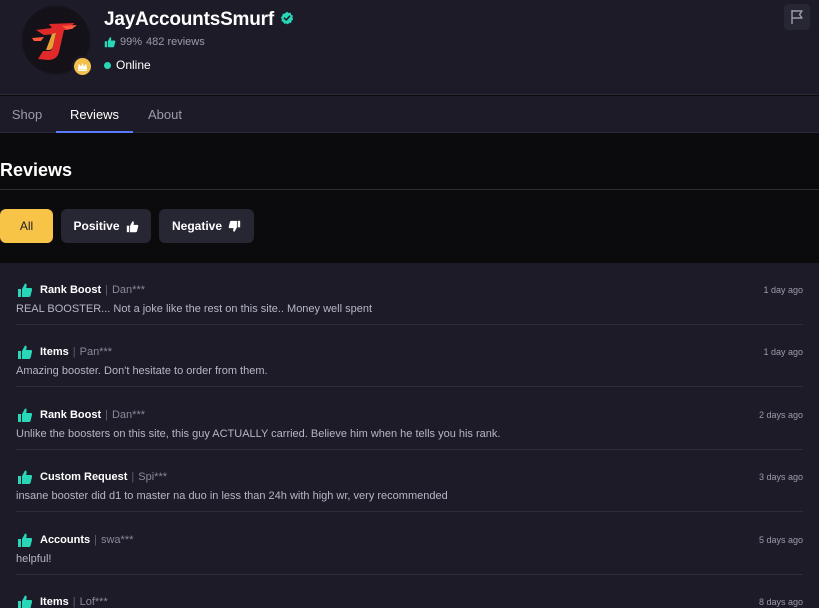 The width and height of the screenshot is (819, 608). Describe the element at coordinates (133, 65) in the screenshot. I see `status-label: Online` at that location.